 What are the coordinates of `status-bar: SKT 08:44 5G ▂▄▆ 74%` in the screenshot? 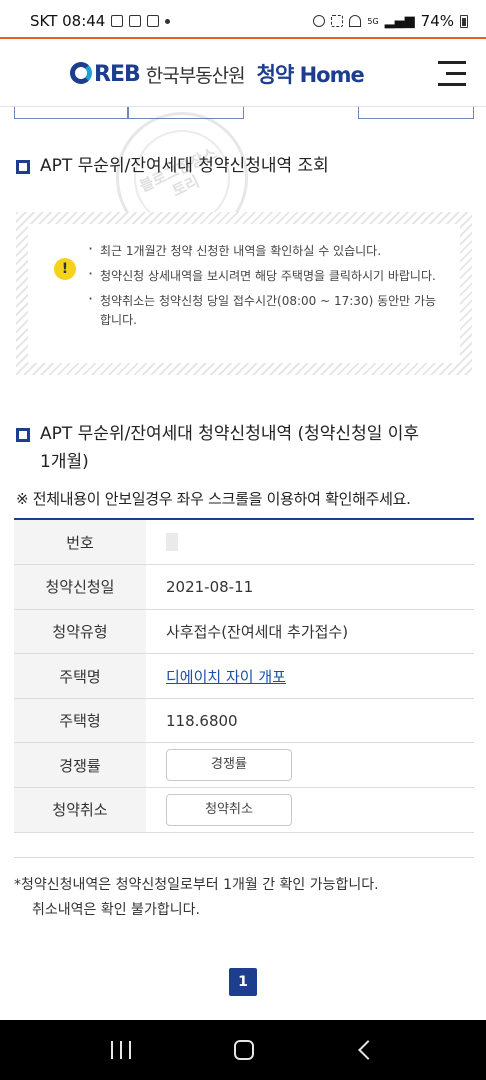 It's located at (243, 21).